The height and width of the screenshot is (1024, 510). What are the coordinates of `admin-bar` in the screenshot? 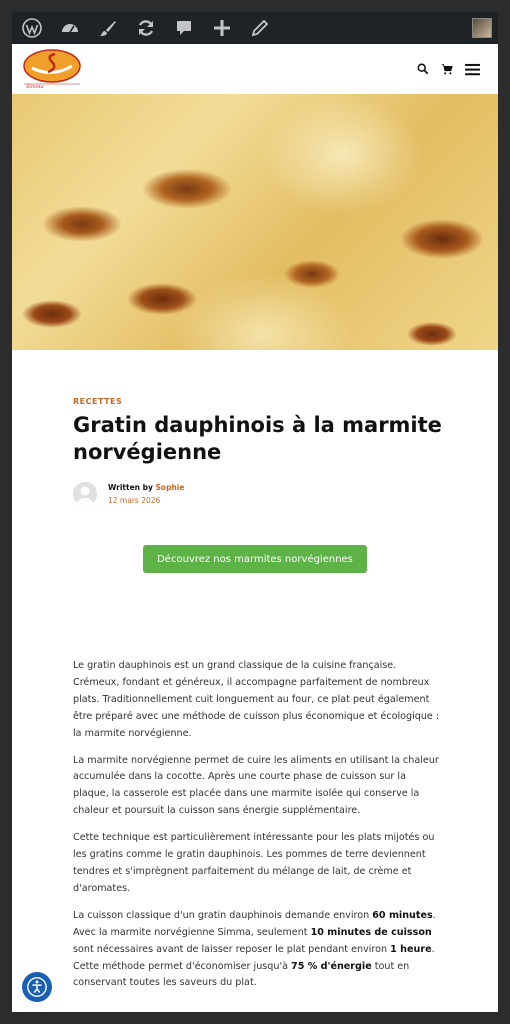 It's located at (255, 28).